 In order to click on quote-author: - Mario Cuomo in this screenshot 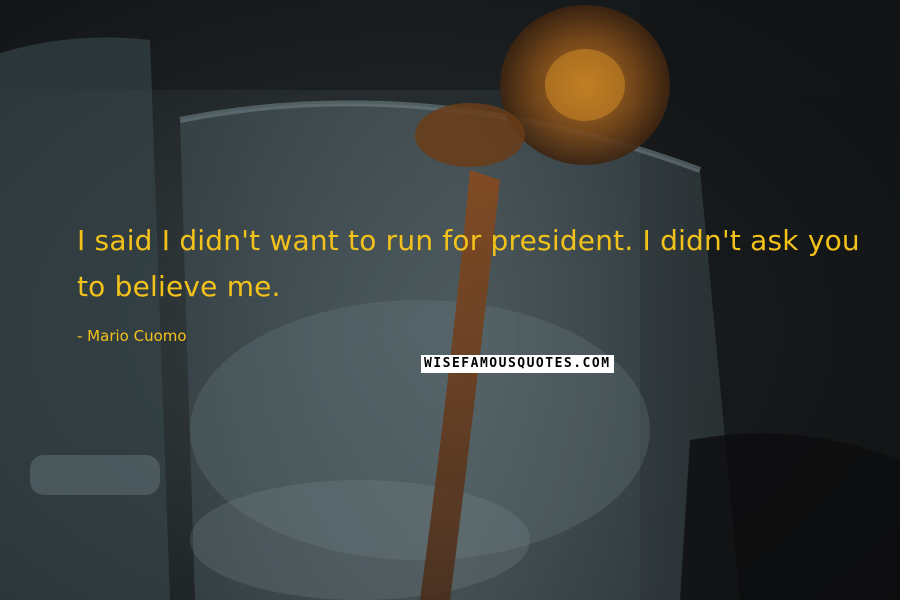, I will do `click(132, 336)`.